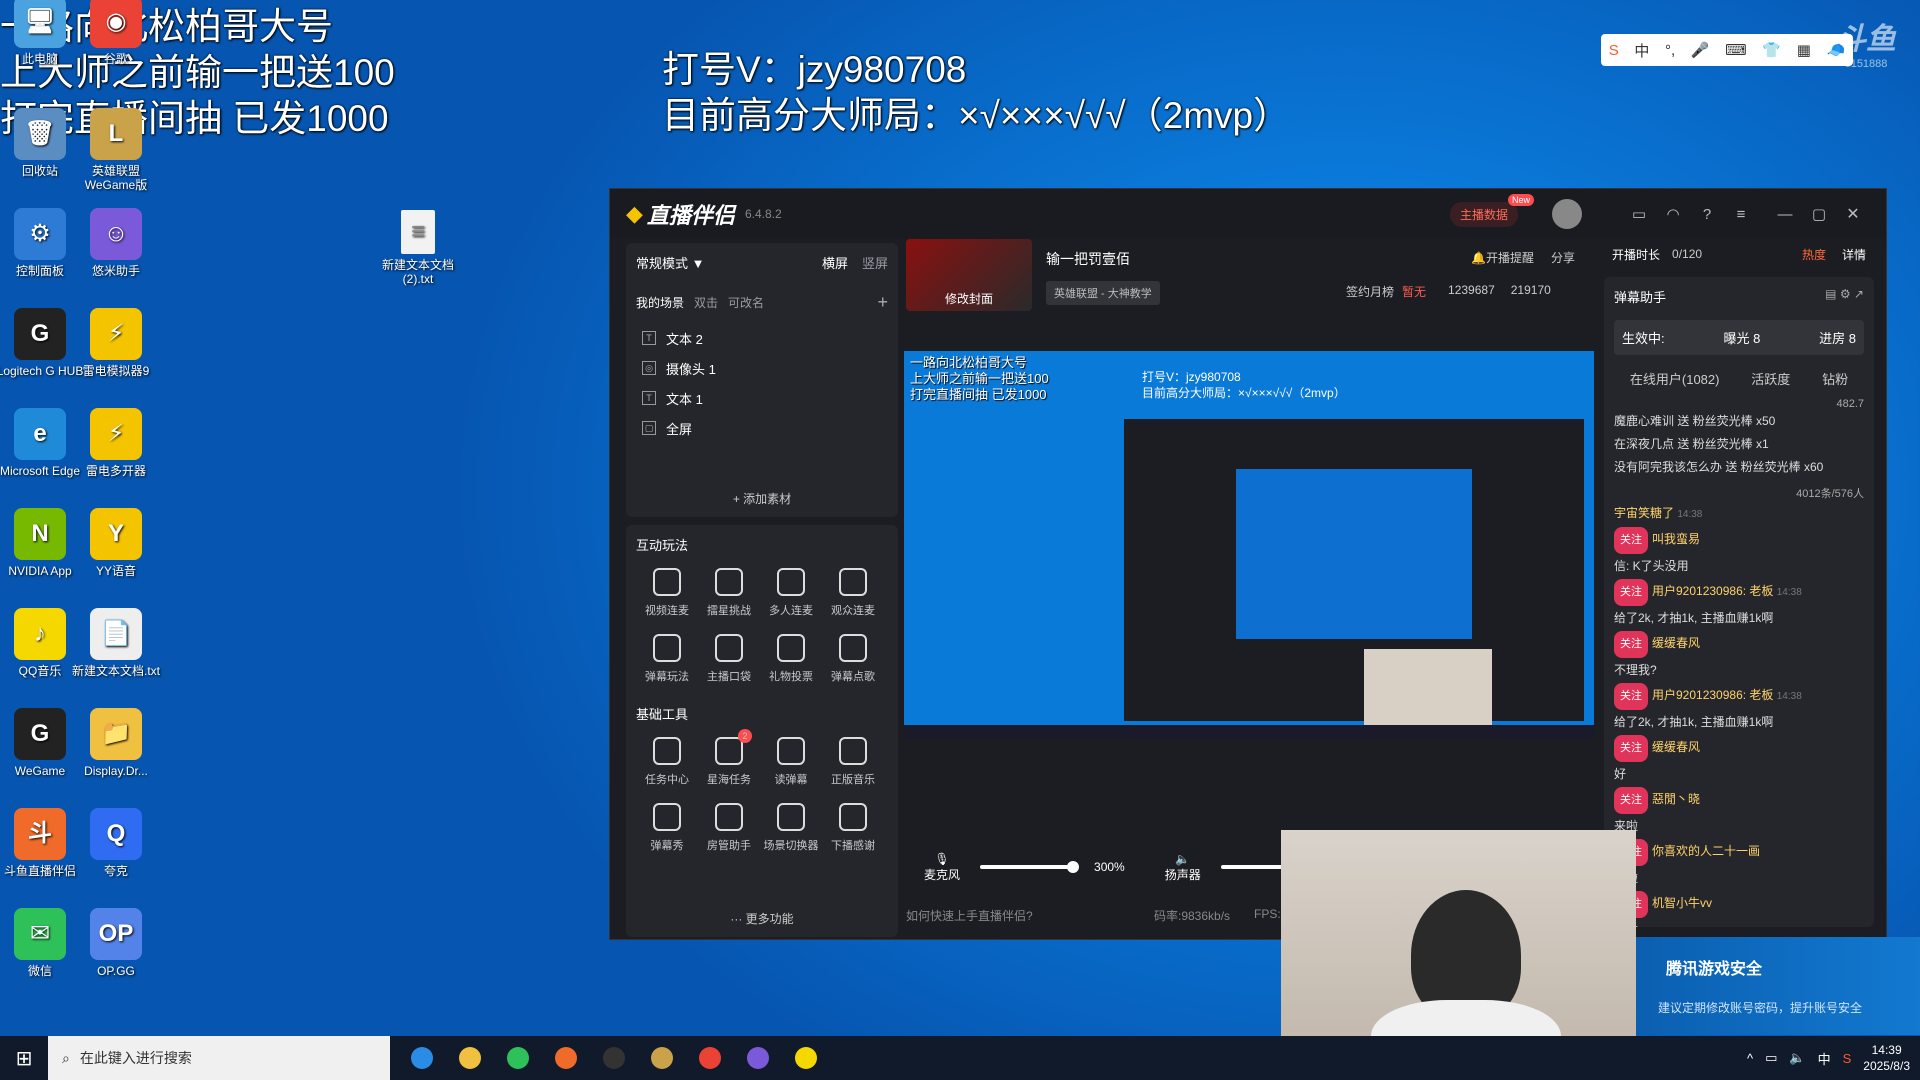 This screenshot has width=1920, height=1080. Describe the element at coordinates (791, 762) in the screenshot. I see `tool-button: 读弹幕` at that location.